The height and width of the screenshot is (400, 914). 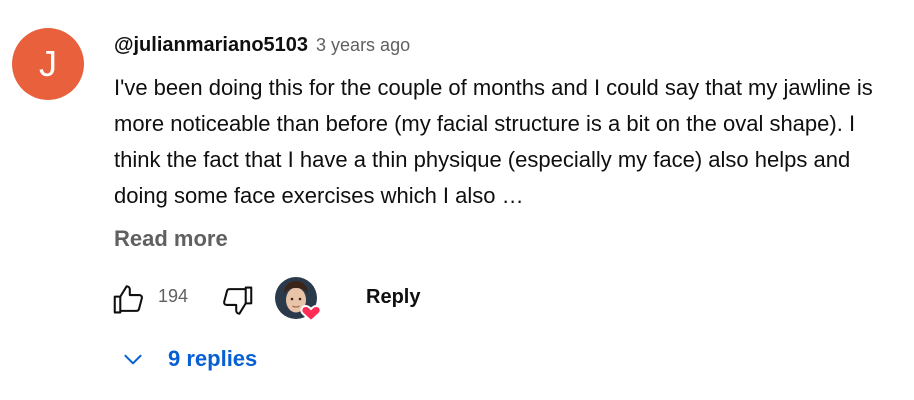 I want to click on author-name: @julianmariano5103, so click(x=211, y=45).